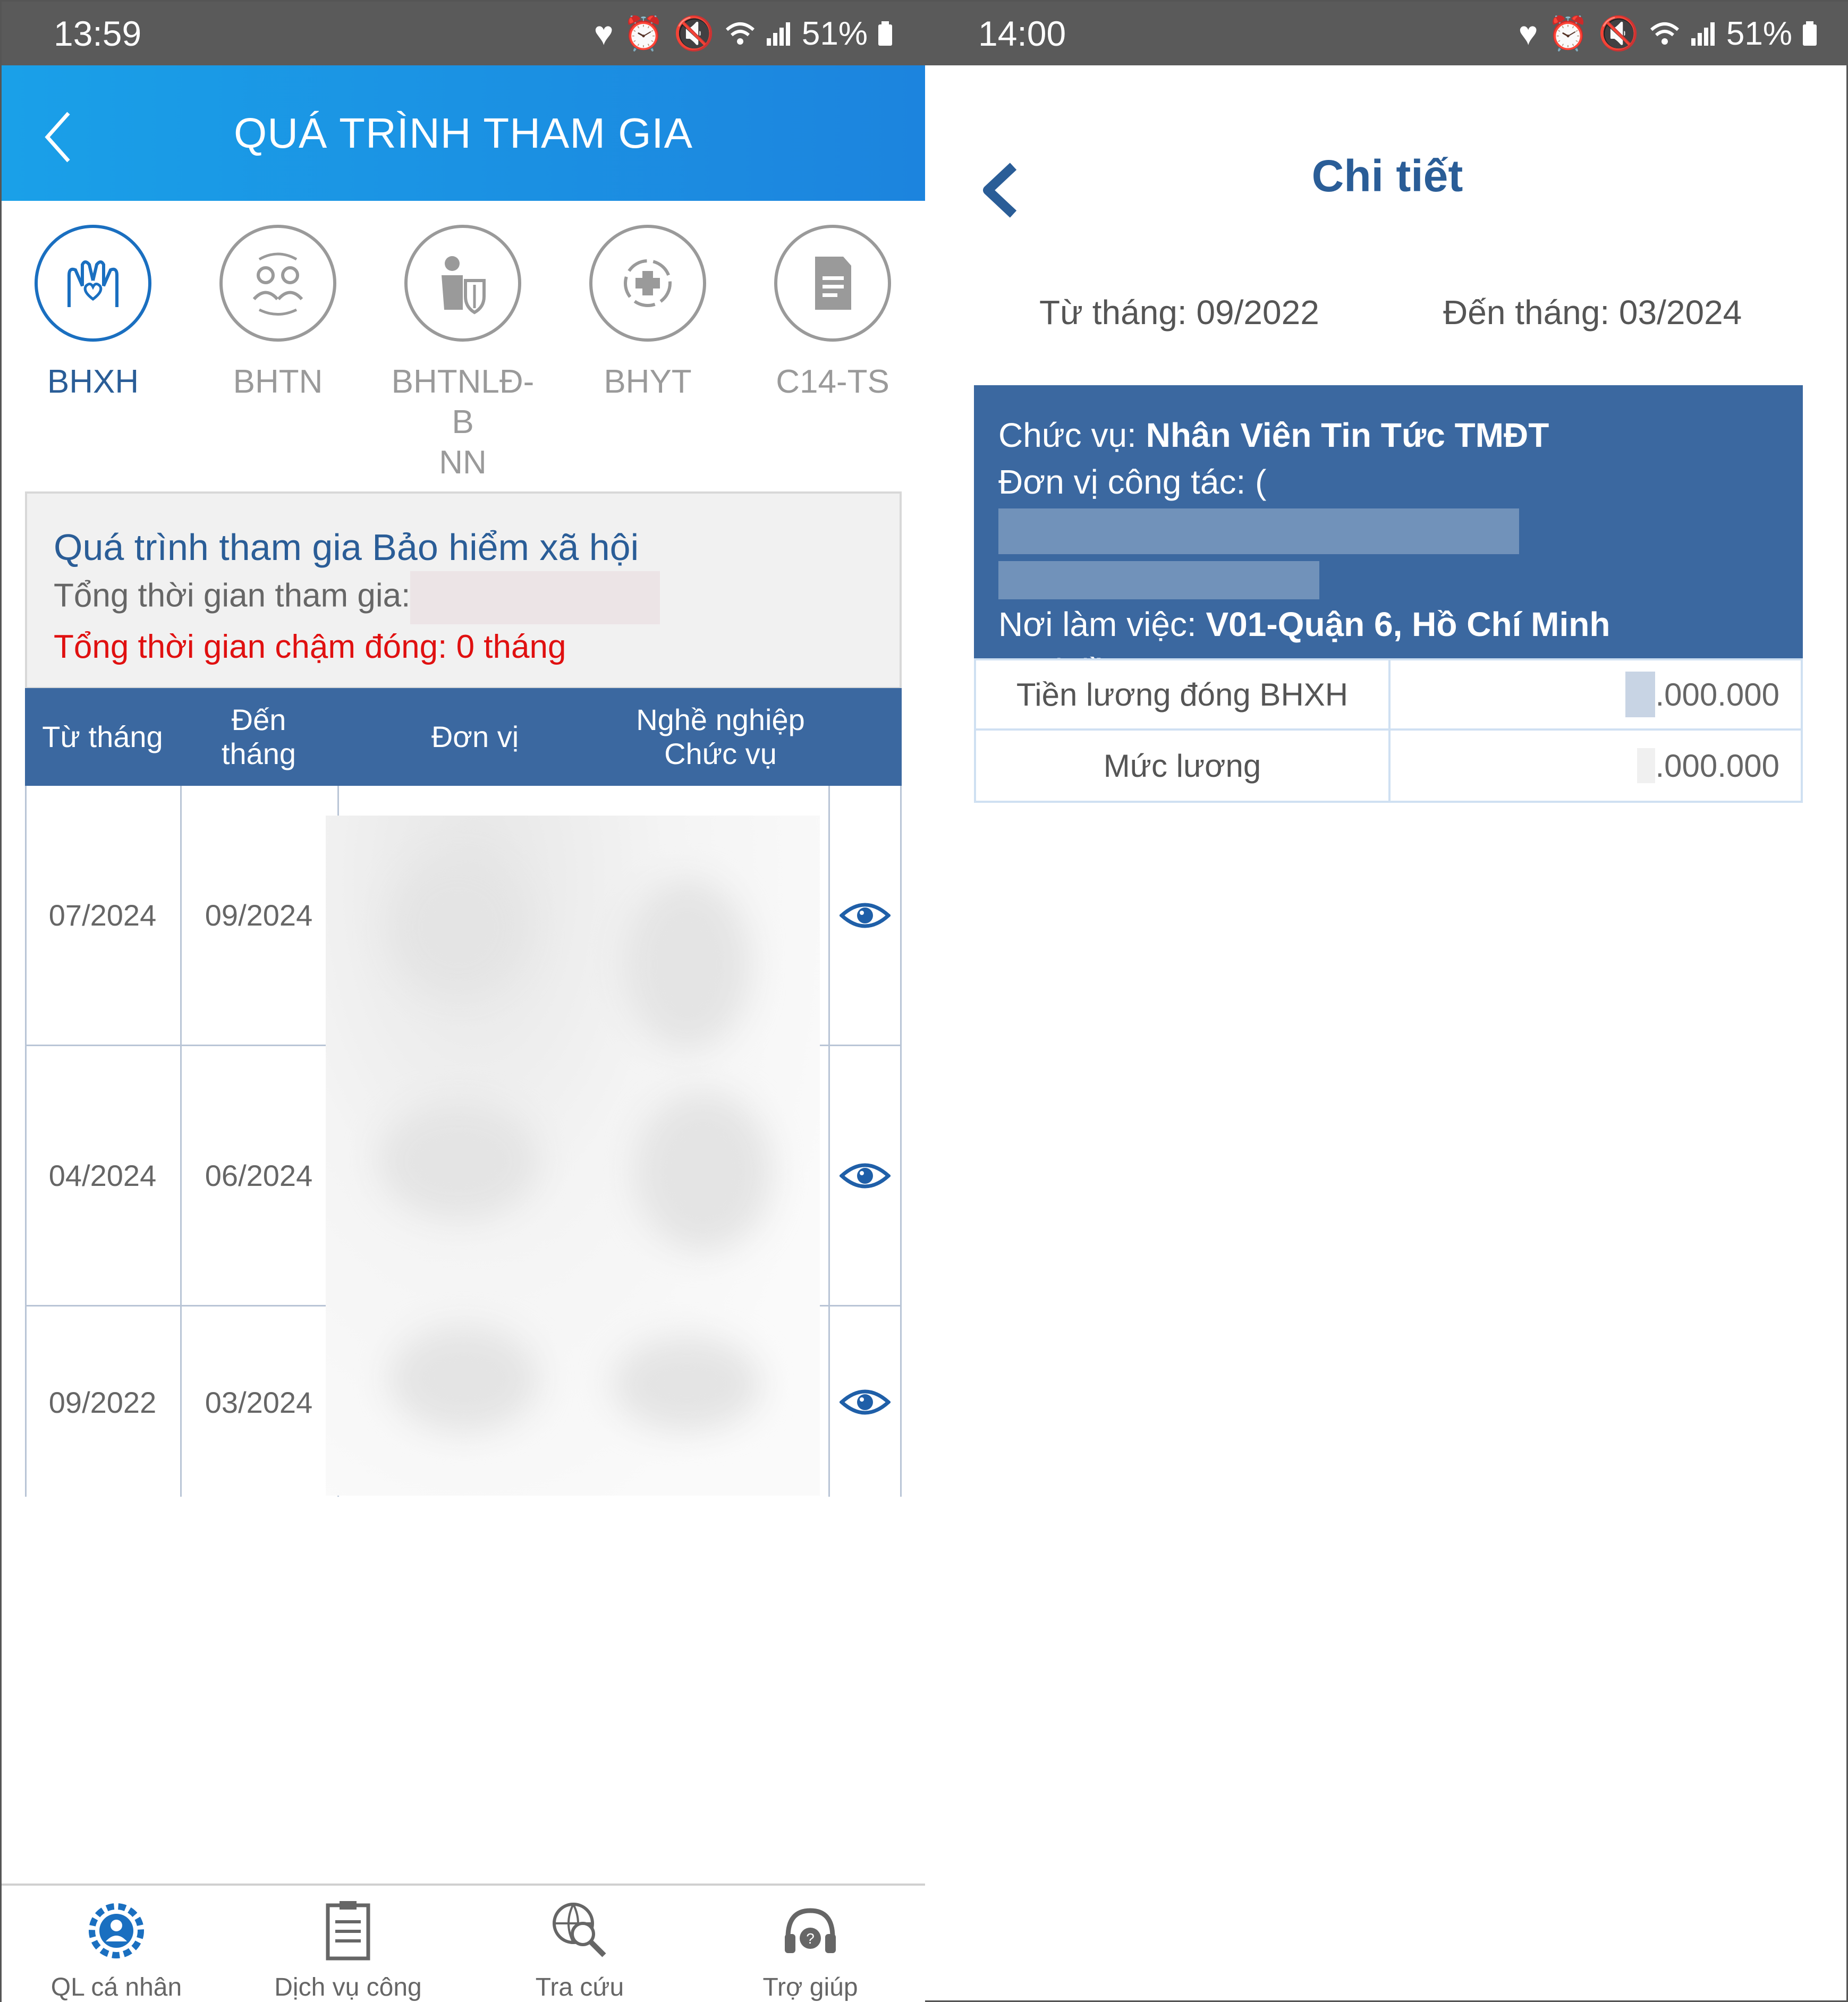 The image size is (1848, 2002). What do you see at coordinates (258, 736) in the screenshot?
I see `col-to: Đến tháng` at bounding box center [258, 736].